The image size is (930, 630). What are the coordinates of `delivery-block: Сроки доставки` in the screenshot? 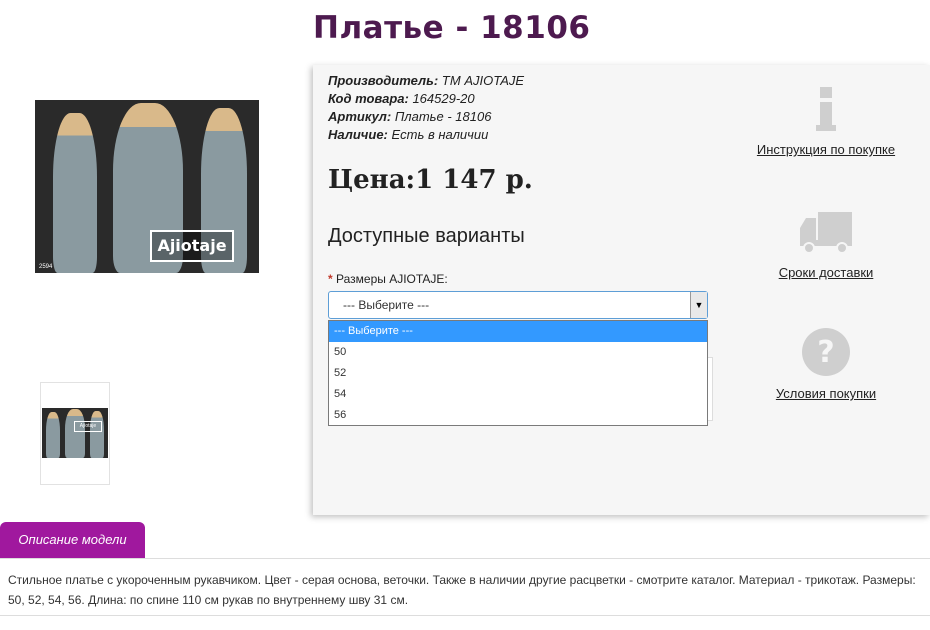 It's located at (826, 245).